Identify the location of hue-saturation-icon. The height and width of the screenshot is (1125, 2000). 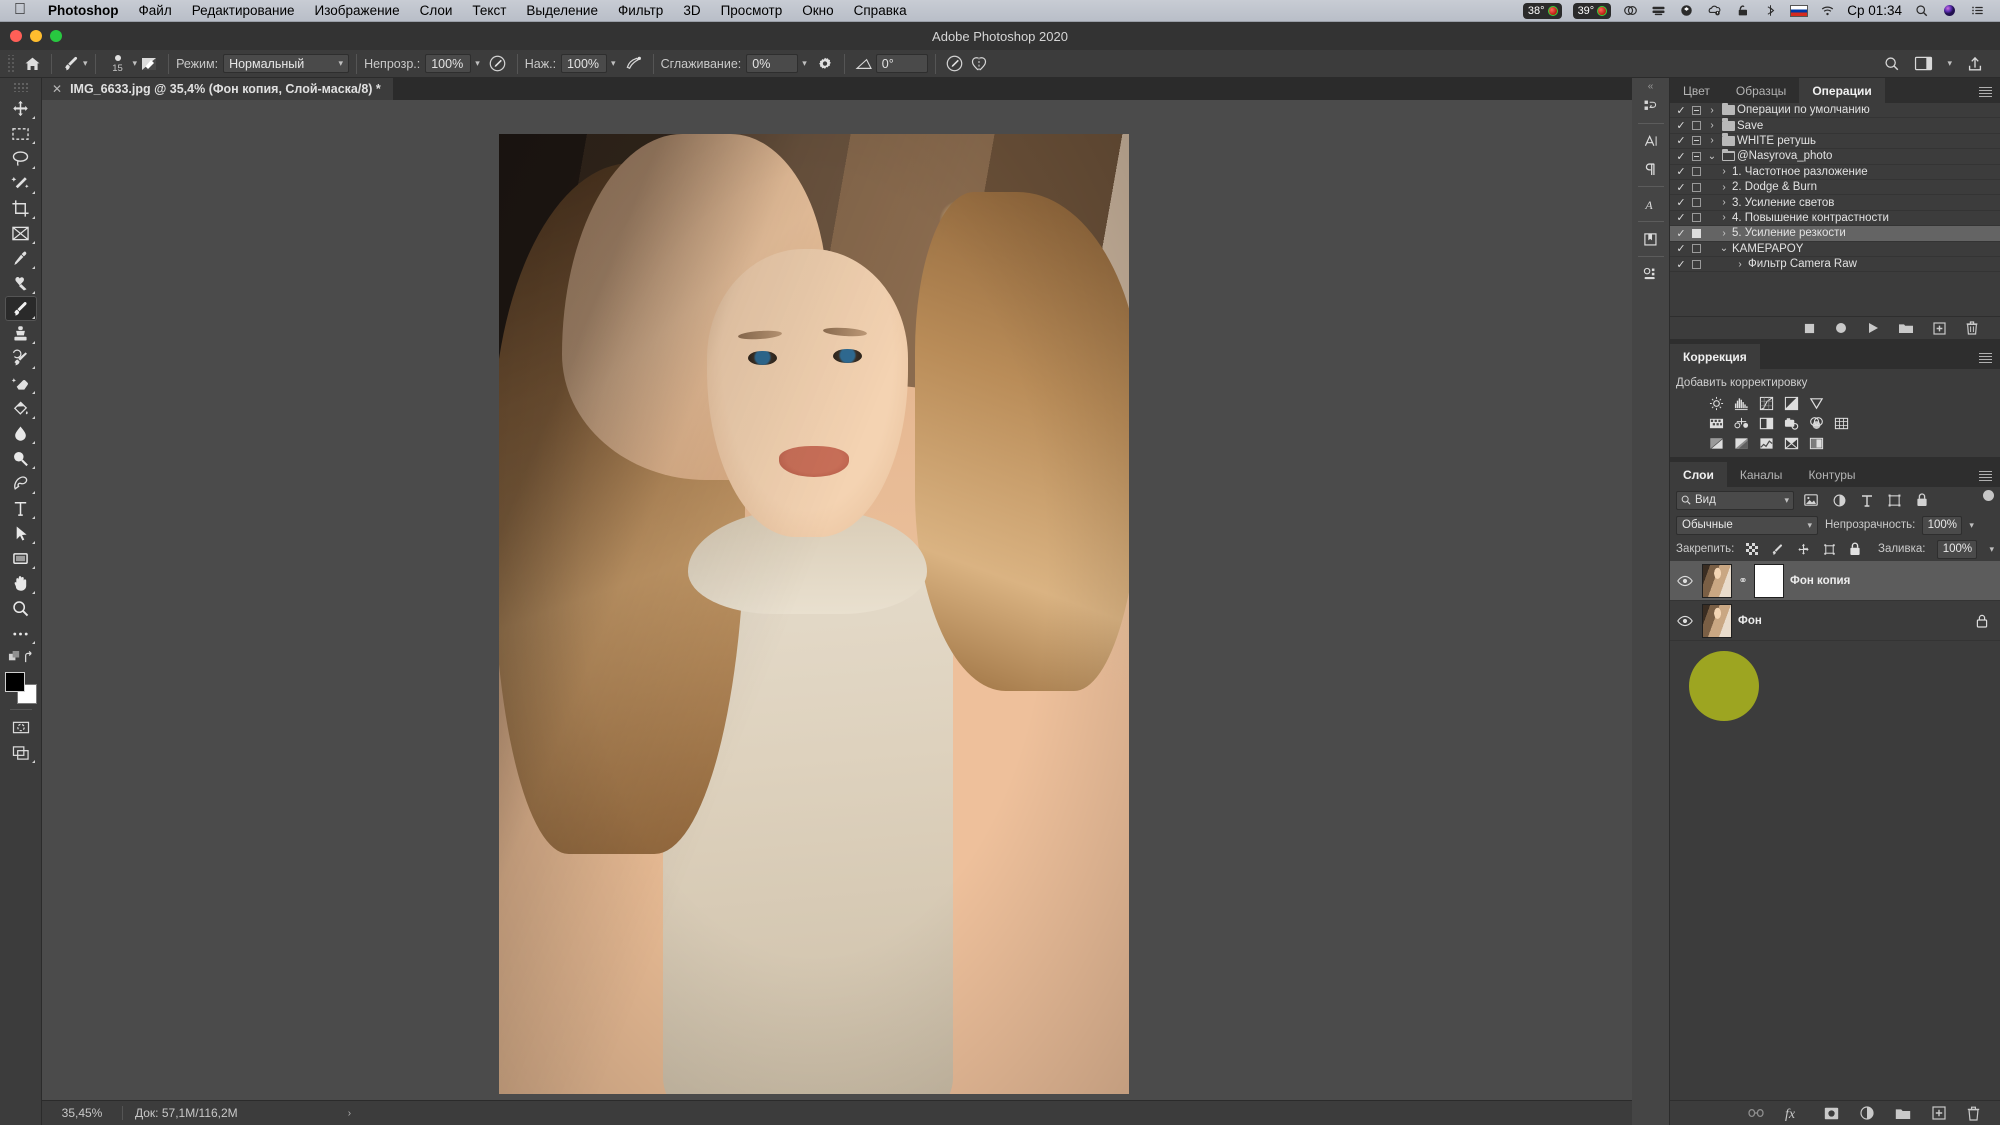
(1716, 423).